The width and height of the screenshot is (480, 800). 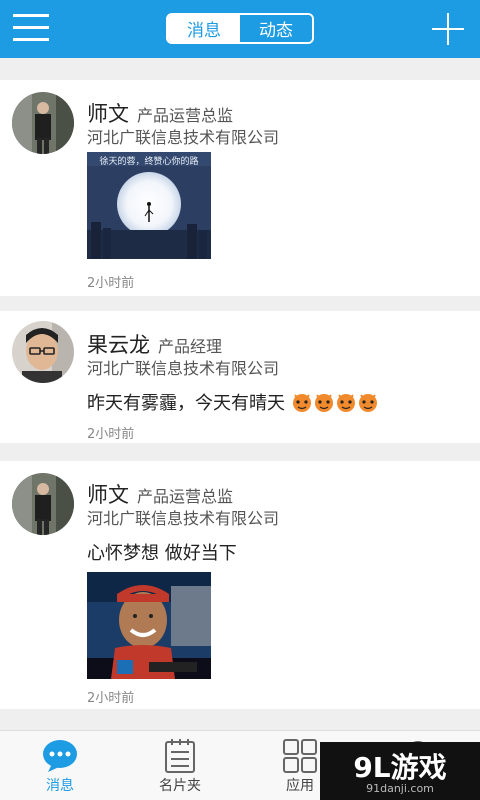 I want to click on author-name: 果云龙, so click(x=118, y=345).